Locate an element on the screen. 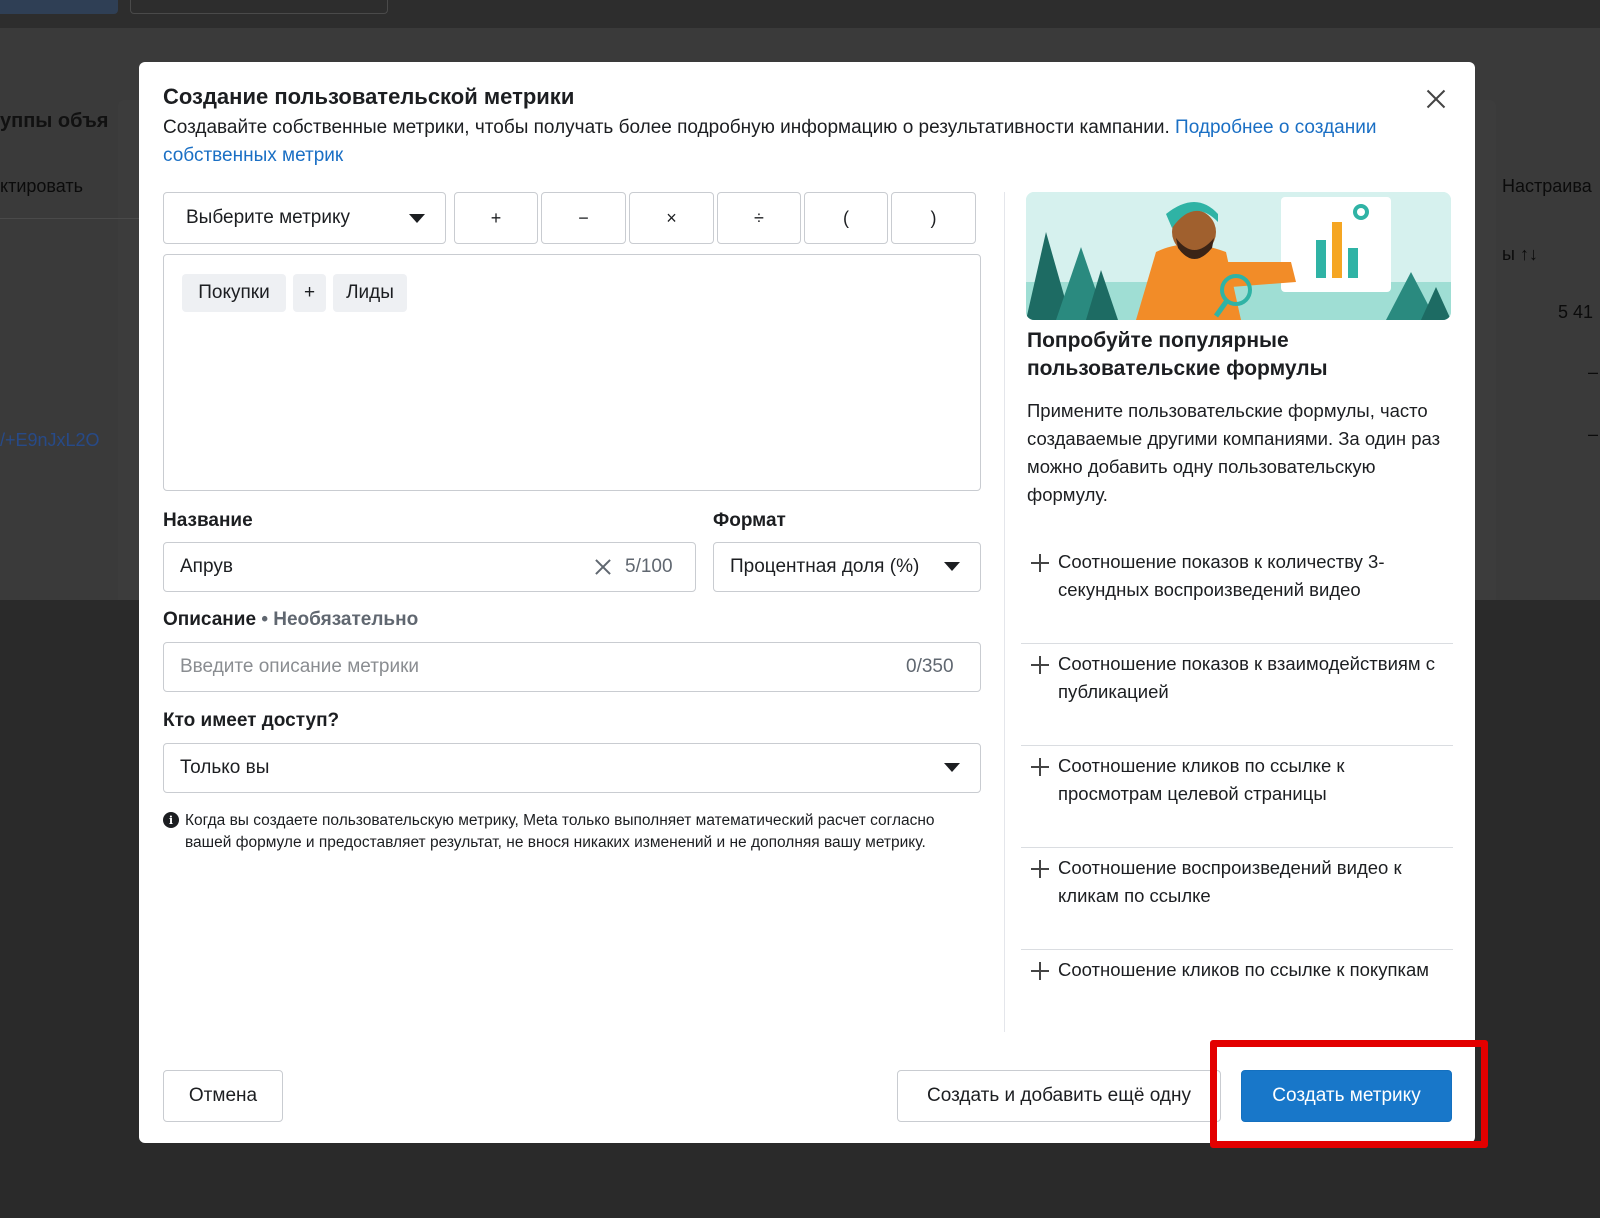 This screenshot has width=1600, height=1218. background-value: 5 41 is located at coordinates (1576, 312).